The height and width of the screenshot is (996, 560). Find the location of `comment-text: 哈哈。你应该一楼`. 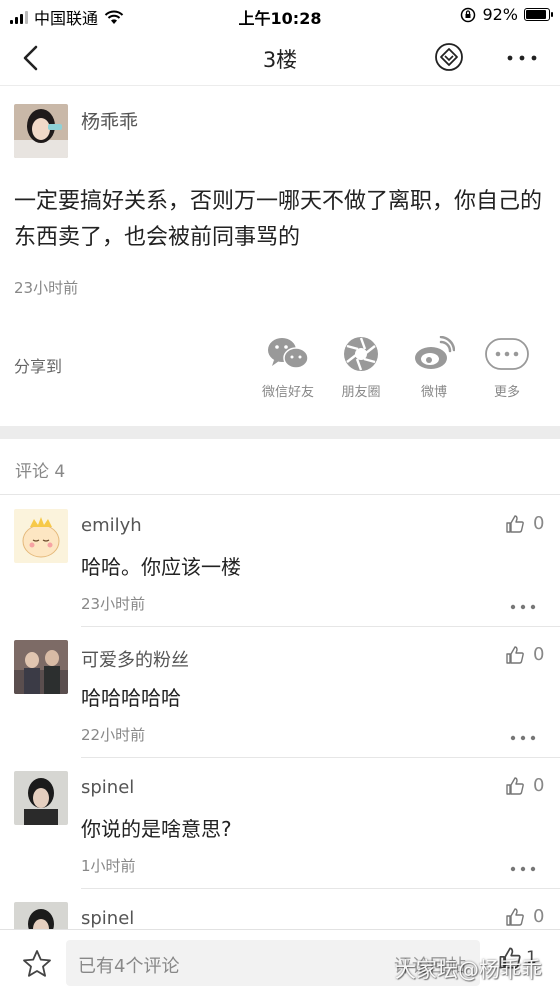

comment-text: 哈哈。你应该一楼 is located at coordinates (161, 567).